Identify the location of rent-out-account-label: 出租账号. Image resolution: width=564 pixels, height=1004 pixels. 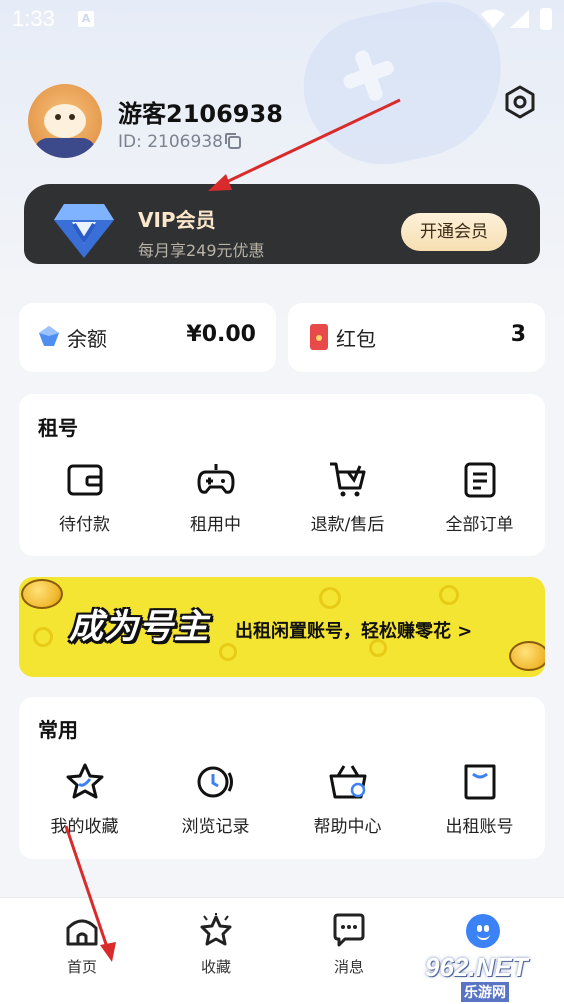
(479, 827).